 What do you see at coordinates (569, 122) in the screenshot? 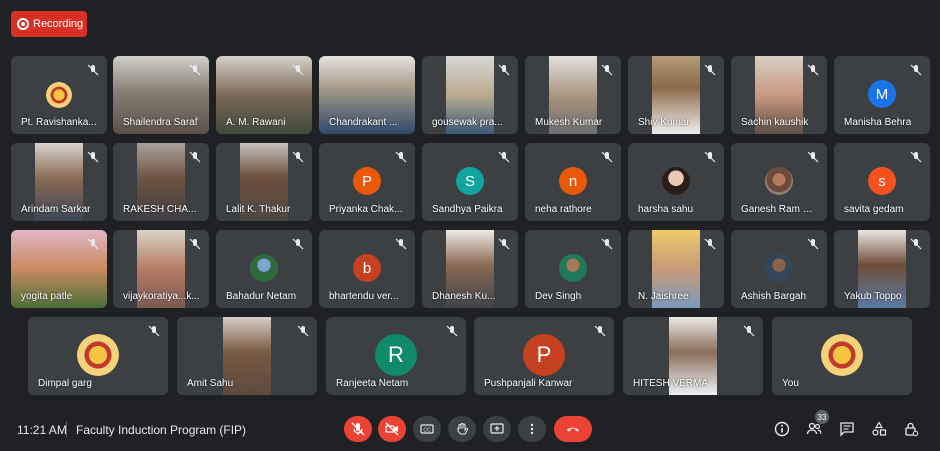
I see `participant-name: Mukesh Kumar` at bounding box center [569, 122].